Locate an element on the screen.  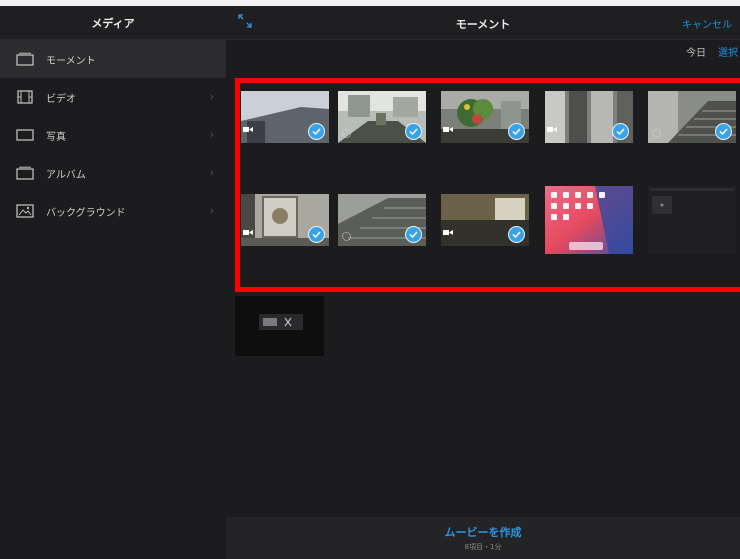
make-movie-button: ムービーを作成 is located at coordinates (483, 532).